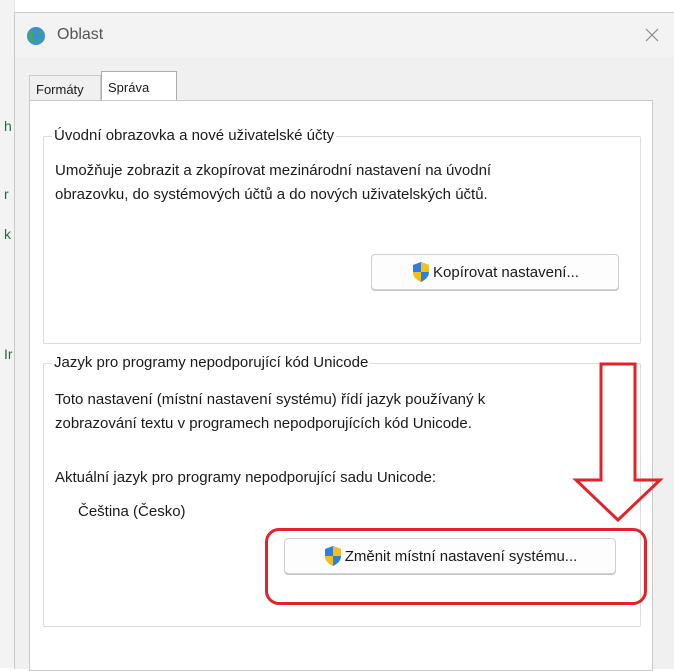  I want to click on close-icon, so click(652, 35).